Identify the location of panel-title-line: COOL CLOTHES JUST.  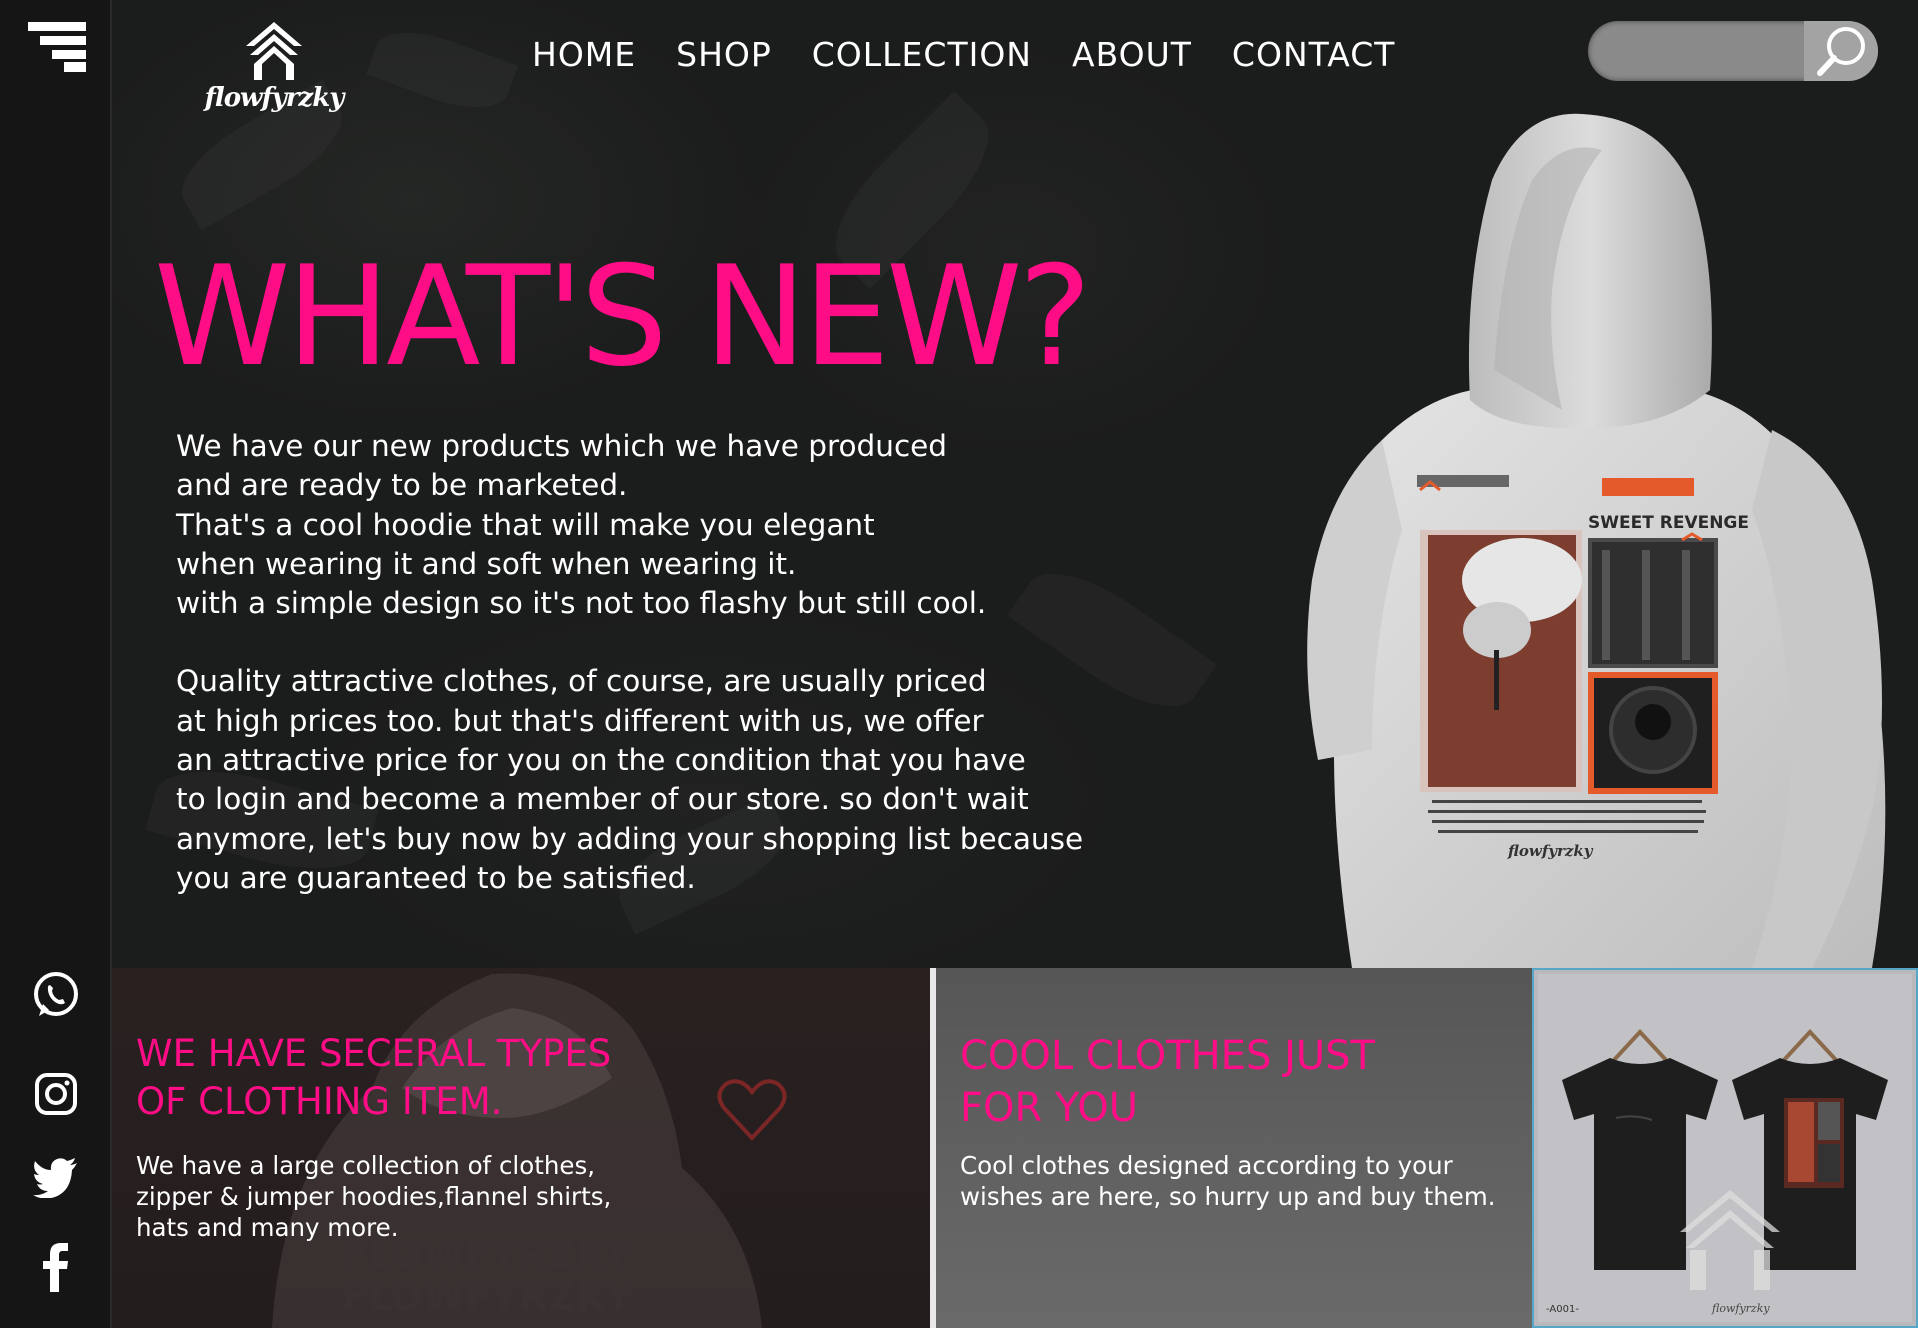
(1167, 1056).